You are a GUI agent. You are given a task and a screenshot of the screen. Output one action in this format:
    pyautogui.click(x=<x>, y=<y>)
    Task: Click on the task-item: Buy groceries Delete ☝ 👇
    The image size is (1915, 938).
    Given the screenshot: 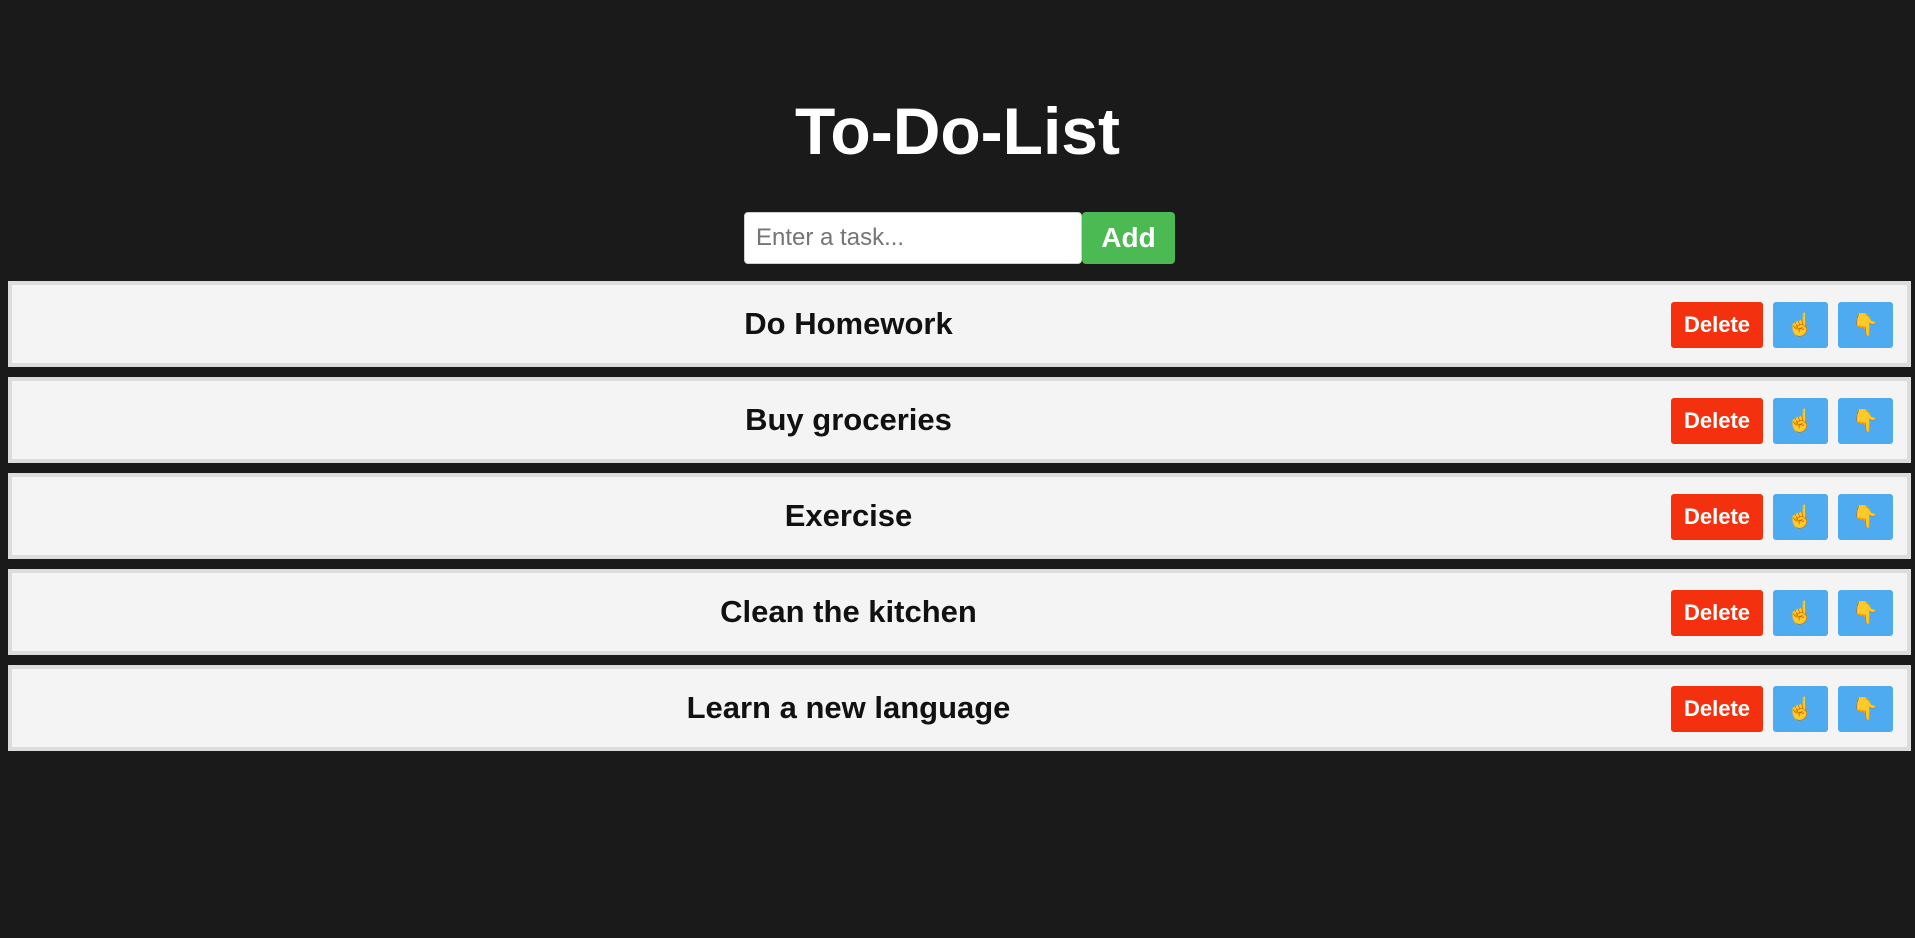 What is the action you would take?
    pyautogui.click(x=959, y=420)
    